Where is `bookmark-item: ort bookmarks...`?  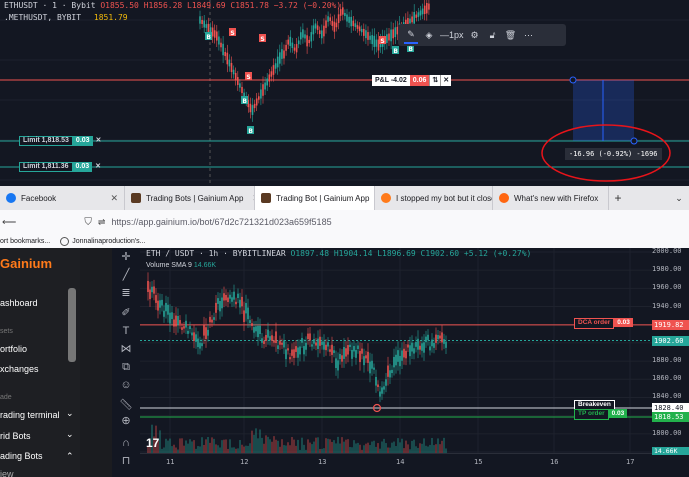 bookmark-item: ort bookmarks... is located at coordinates (25, 241).